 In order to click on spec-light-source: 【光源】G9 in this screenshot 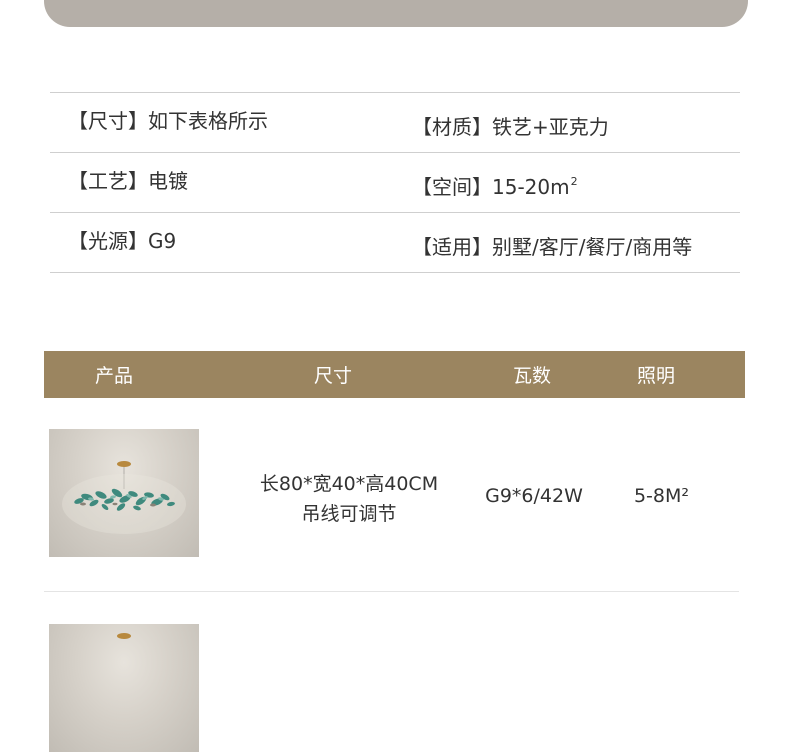, I will do `click(122, 241)`.